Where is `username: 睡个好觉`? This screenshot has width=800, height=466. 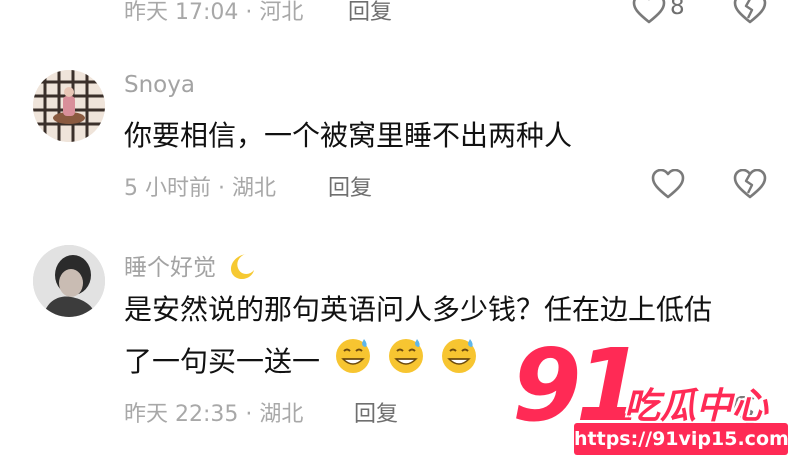
username: 睡个好觉 is located at coordinates (190, 267).